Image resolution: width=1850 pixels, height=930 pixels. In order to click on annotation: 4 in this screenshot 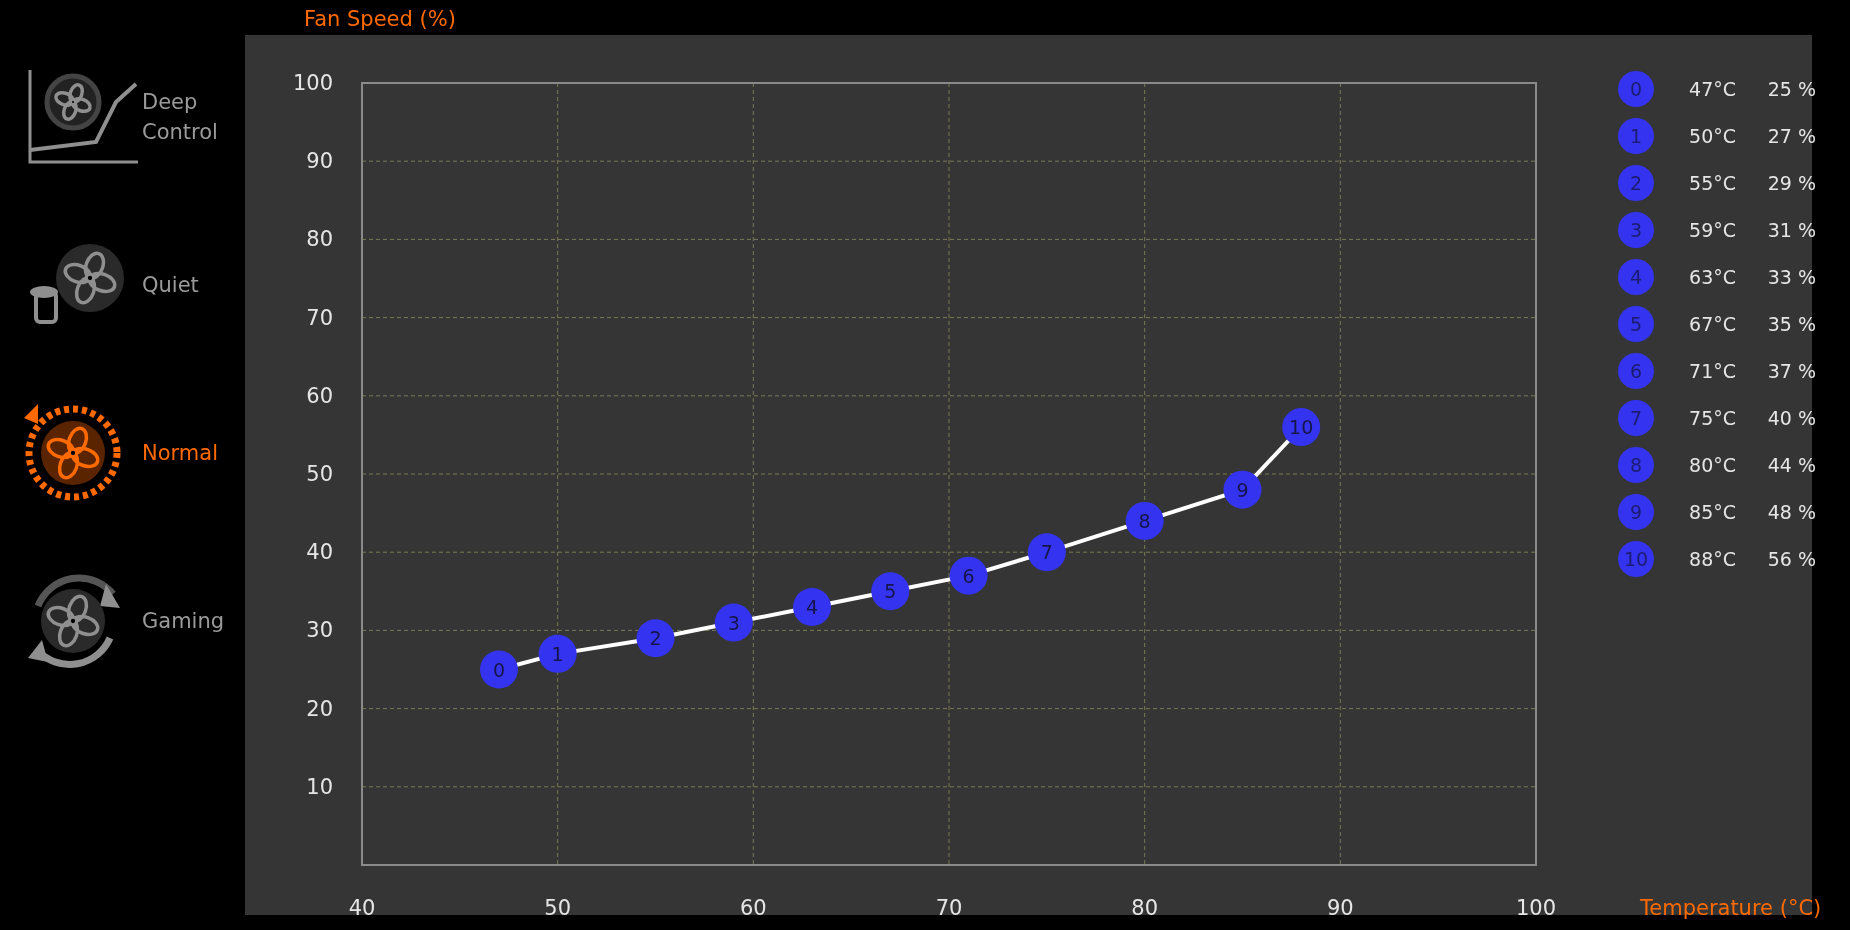, I will do `click(812, 606)`.